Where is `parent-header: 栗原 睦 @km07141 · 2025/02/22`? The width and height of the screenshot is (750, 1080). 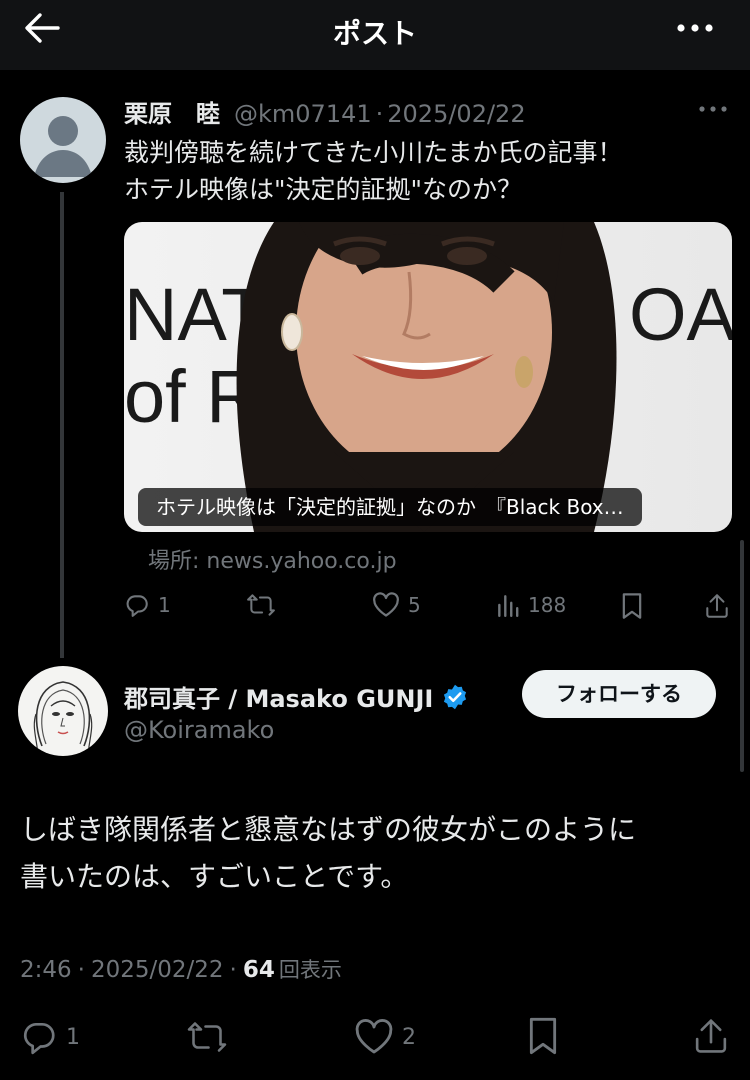
parent-header: 栗原 睦 @km07141 · 2025/02/22 is located at coordinates (325, 111).